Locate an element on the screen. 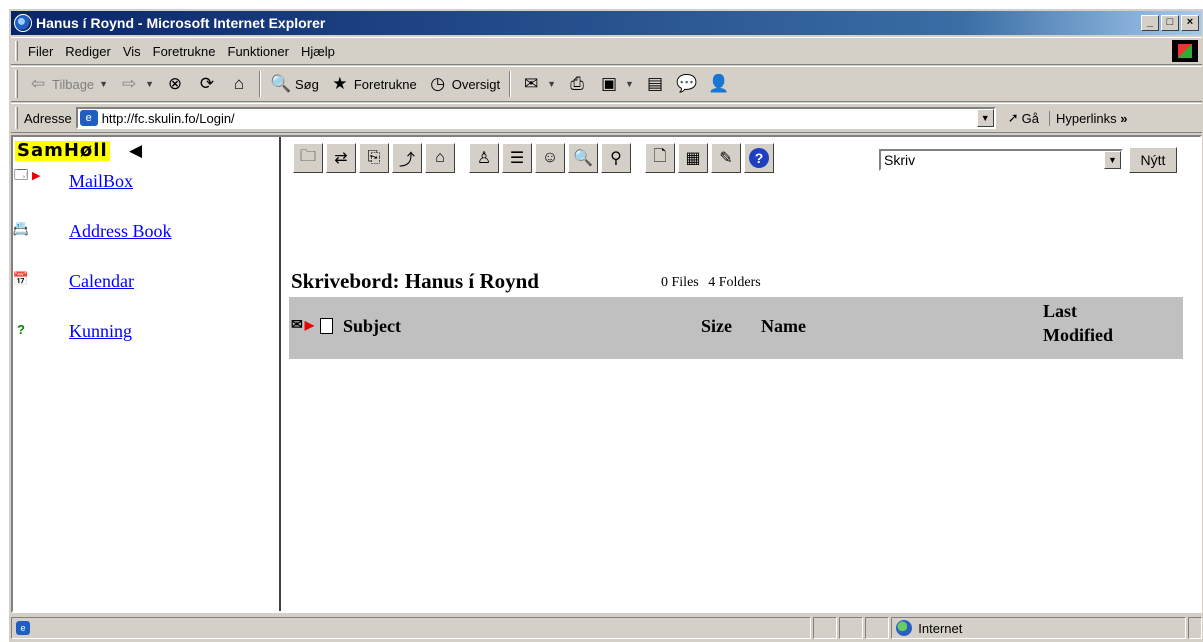 The image size is (1203, 642). menu-filer: Filer is located at coordinates (40, 51).